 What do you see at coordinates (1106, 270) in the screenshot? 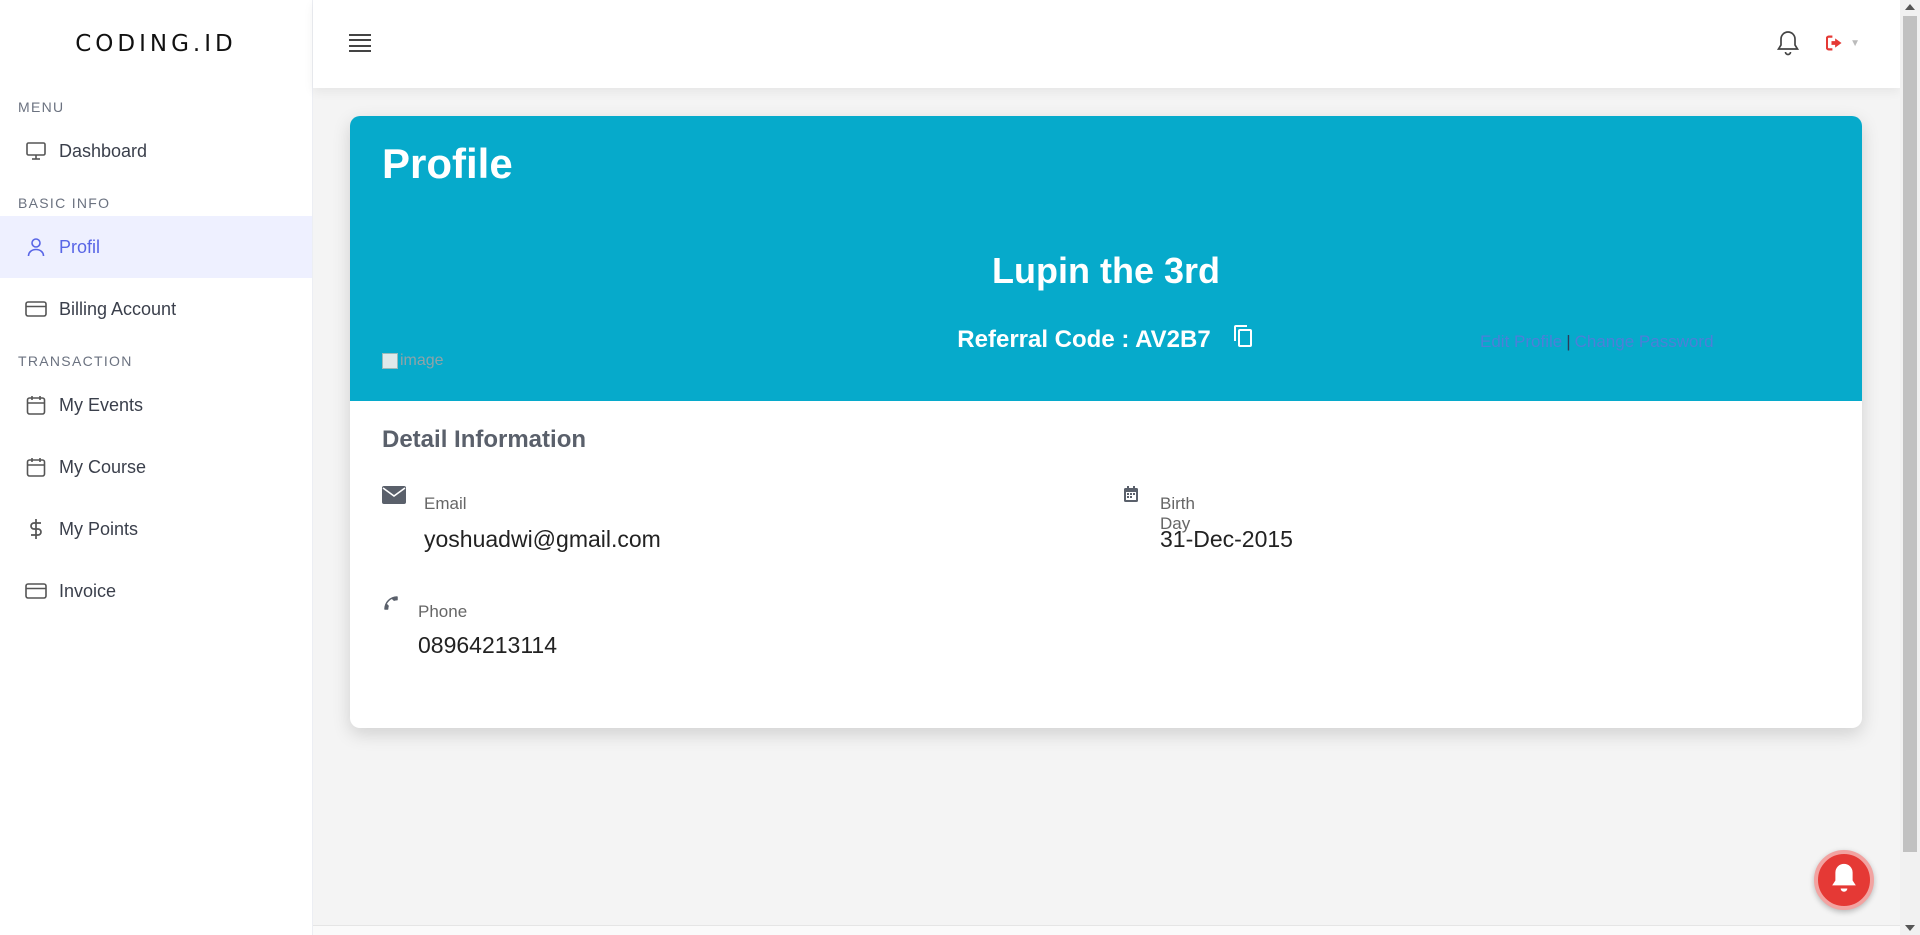
I see `user-name: Lupin the 3rd` at bounding box center [1106, 270].